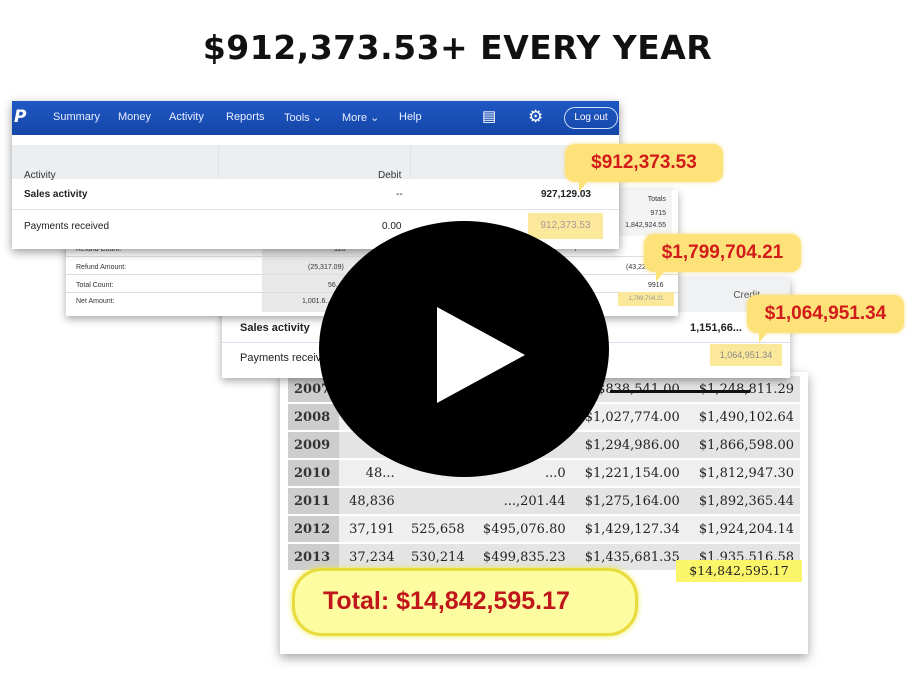  I want to click on year-cell: 2013, so click(314, 557).